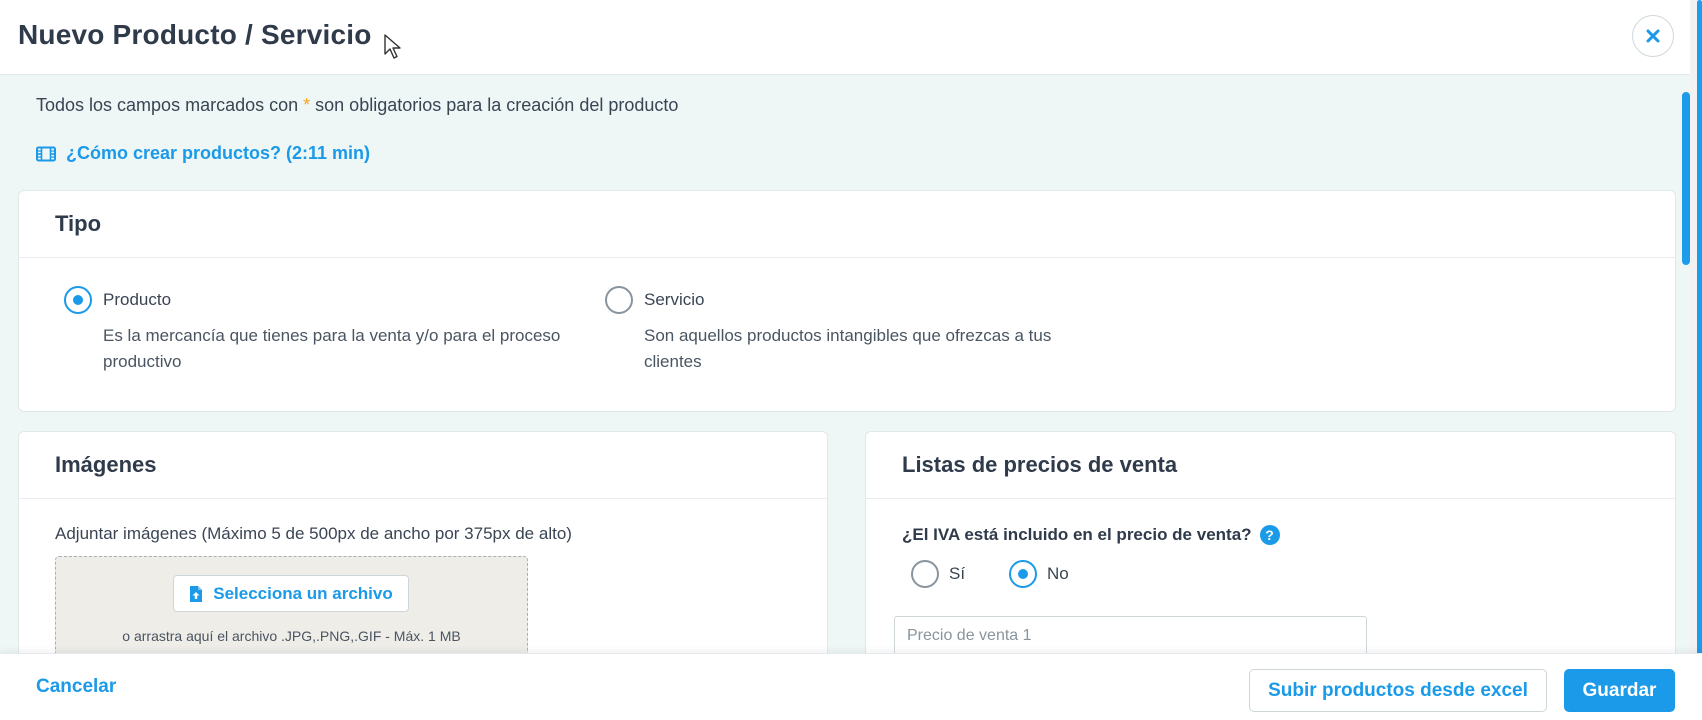 Image resolution: width=1702 pixels, height=720 pixels. What do you see at coordinates (78, 300) in the screenshot?
I see `radio-producto` at bounding box center [78, 300].